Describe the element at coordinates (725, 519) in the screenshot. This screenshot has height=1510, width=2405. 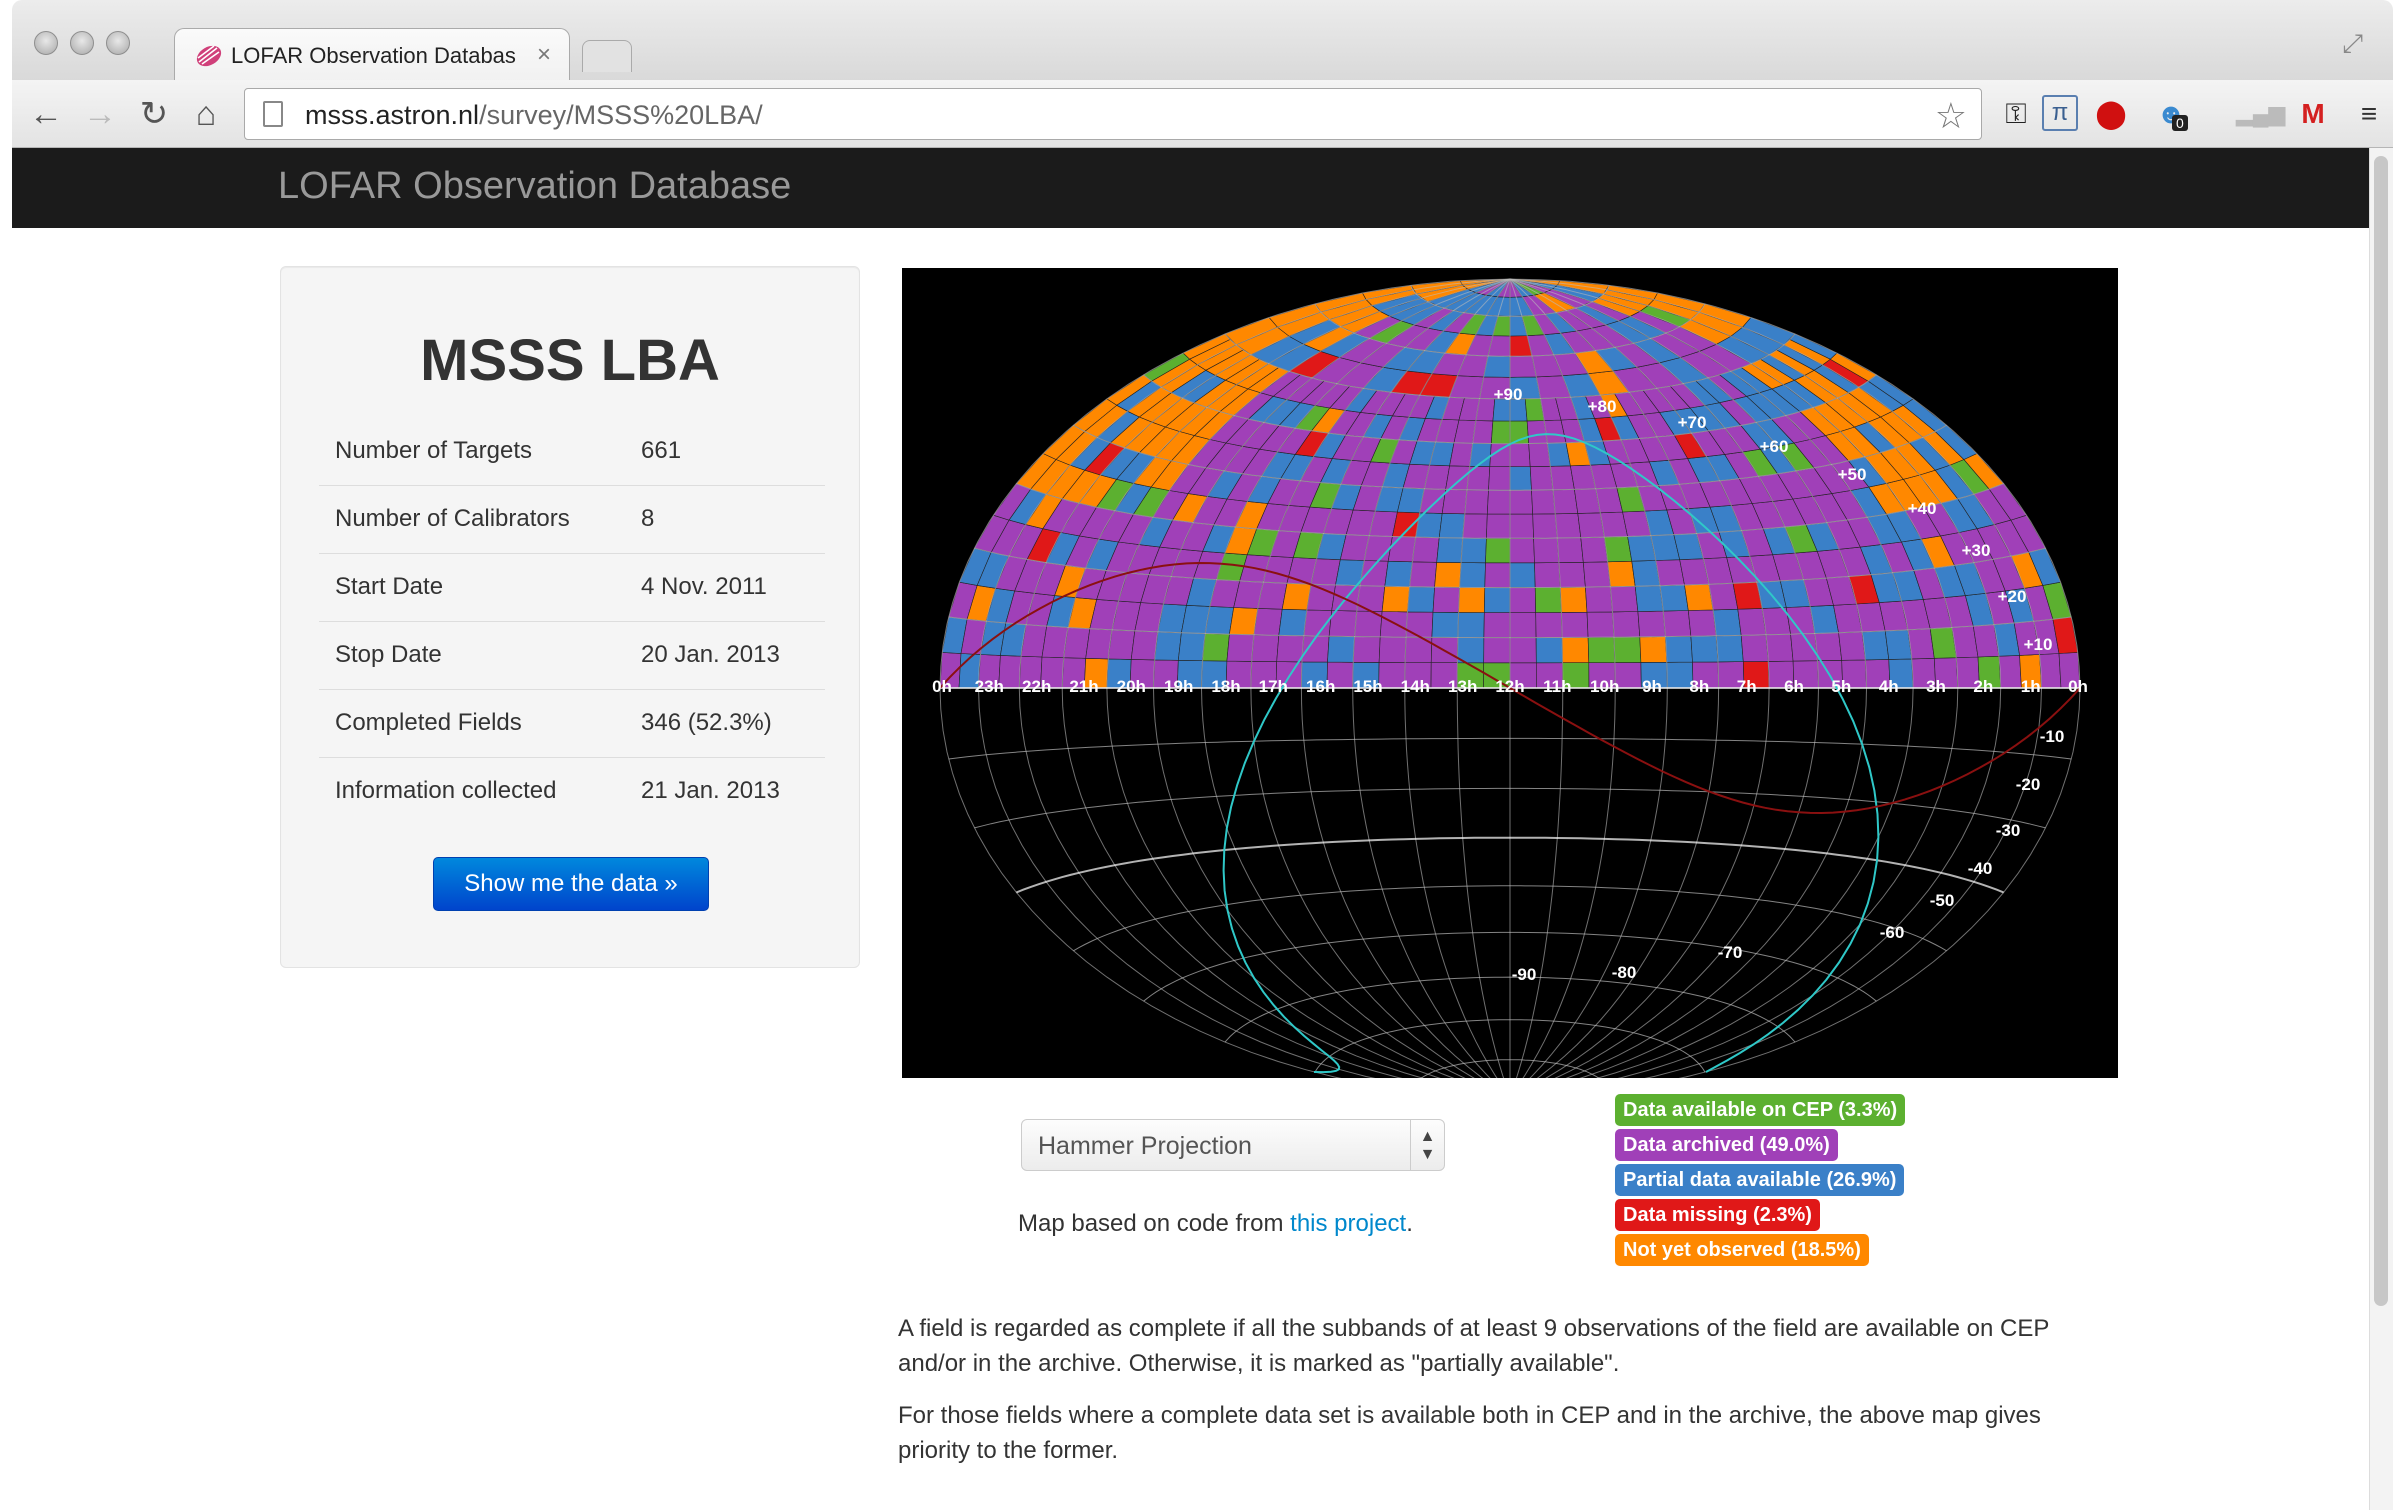
I see `row-value: 8` at that location.